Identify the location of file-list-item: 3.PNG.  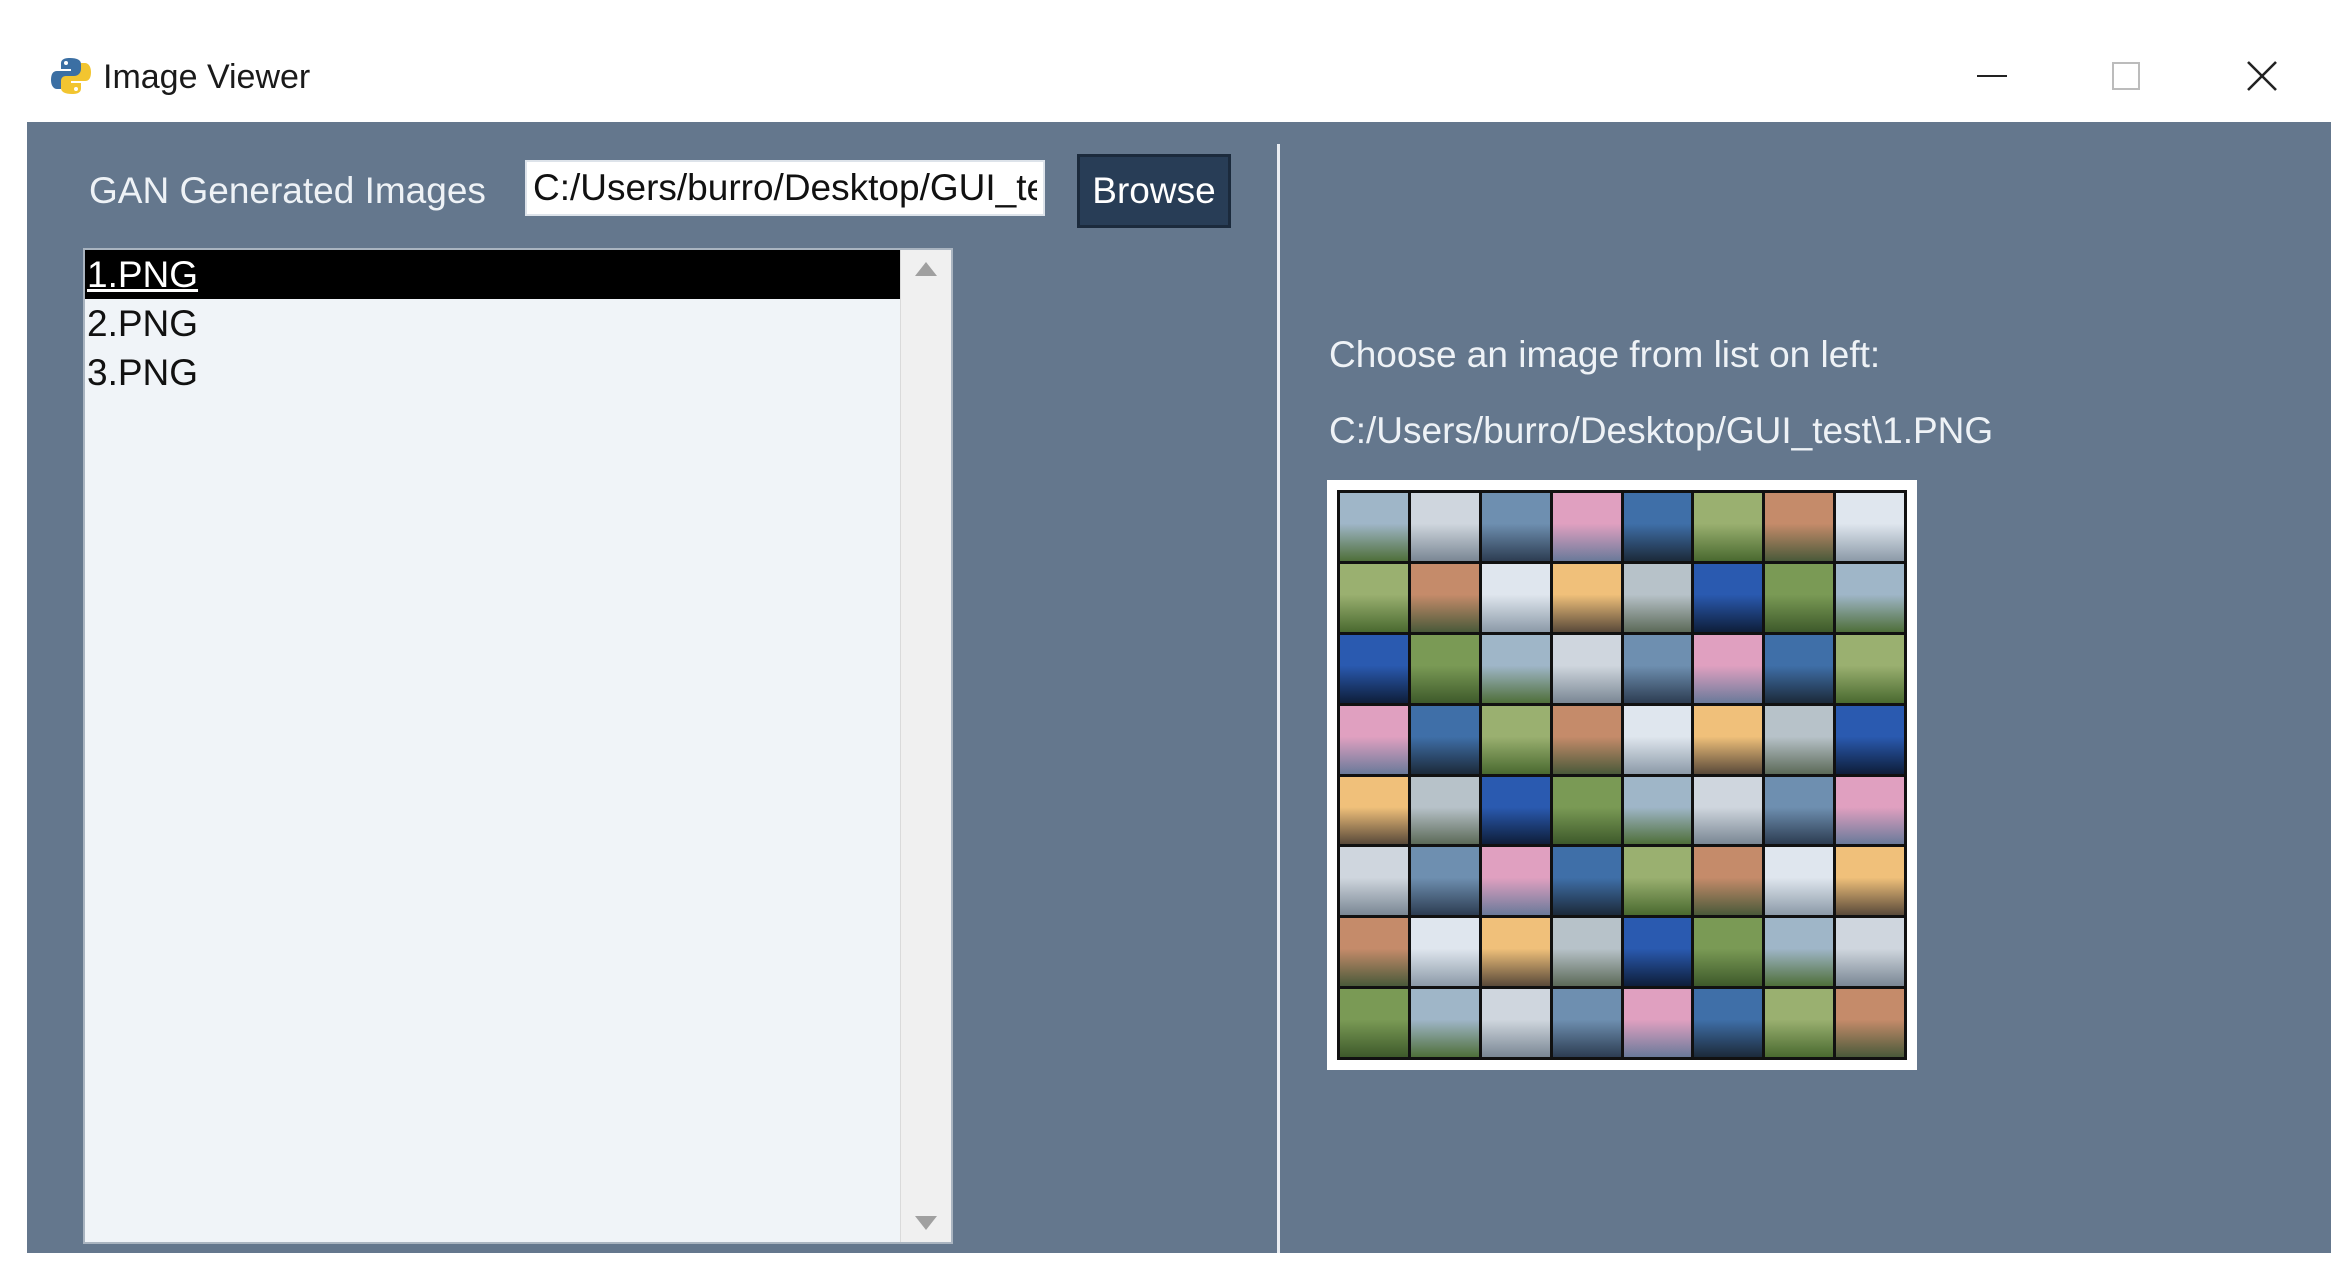
(493, 372).